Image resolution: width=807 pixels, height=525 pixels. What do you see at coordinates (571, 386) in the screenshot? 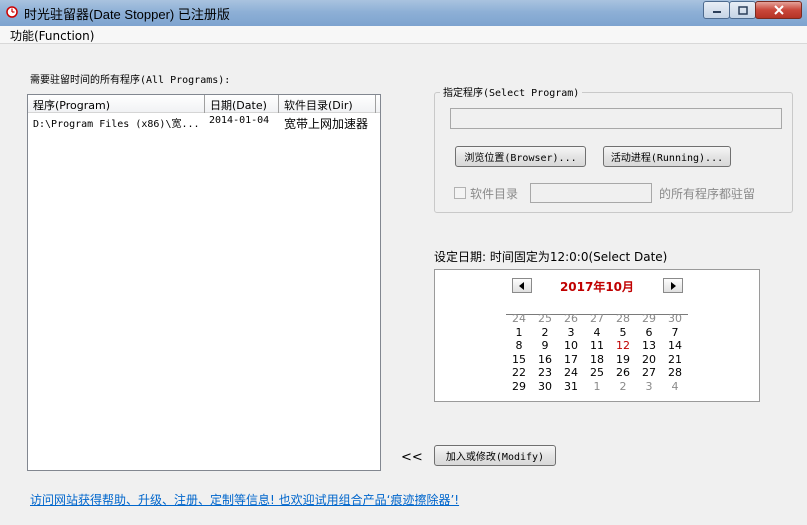
I see `calendar-day: 31` at bounding box center [571, 386].